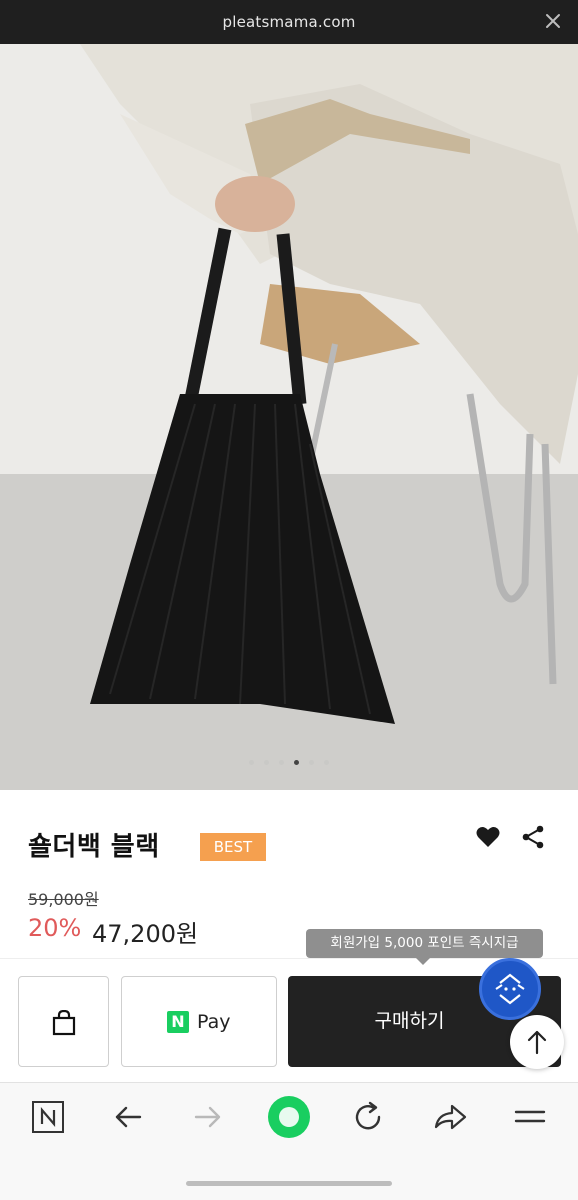 The image size is (578, 1200). Describe the element at coordinates (233, 847) in the screenshot. I see `best-badge: BEST` at that location.